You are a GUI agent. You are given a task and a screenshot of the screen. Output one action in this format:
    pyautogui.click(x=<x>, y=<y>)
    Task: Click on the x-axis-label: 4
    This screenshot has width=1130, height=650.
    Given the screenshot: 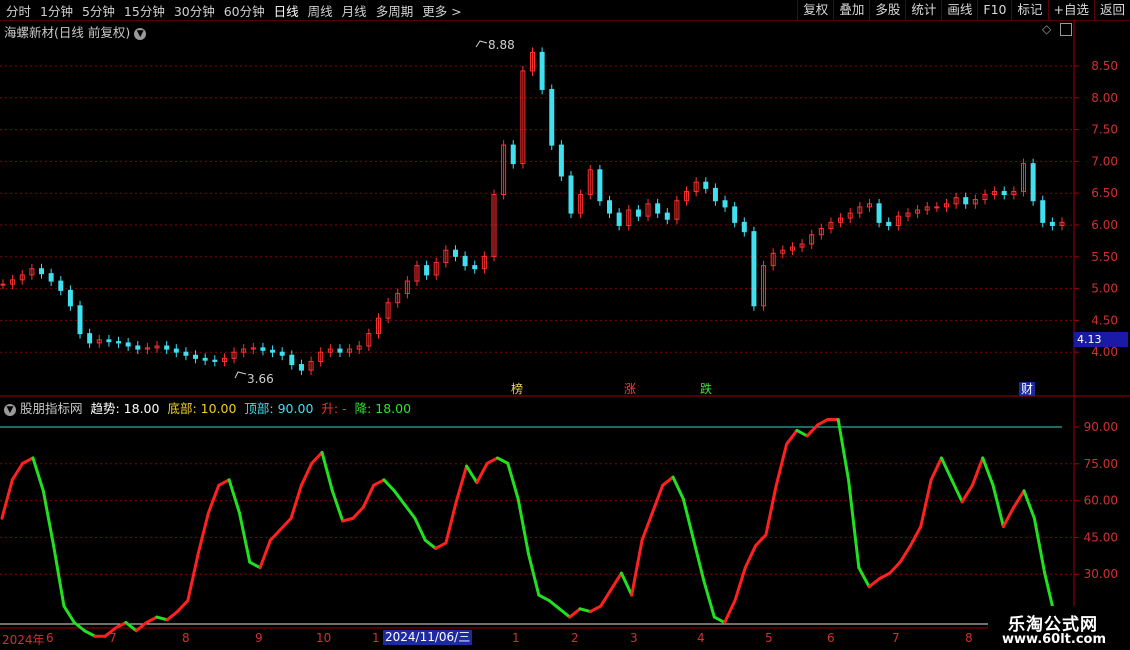 What is the action you would take?
    pyautogui.click(x=701, y=638)
    